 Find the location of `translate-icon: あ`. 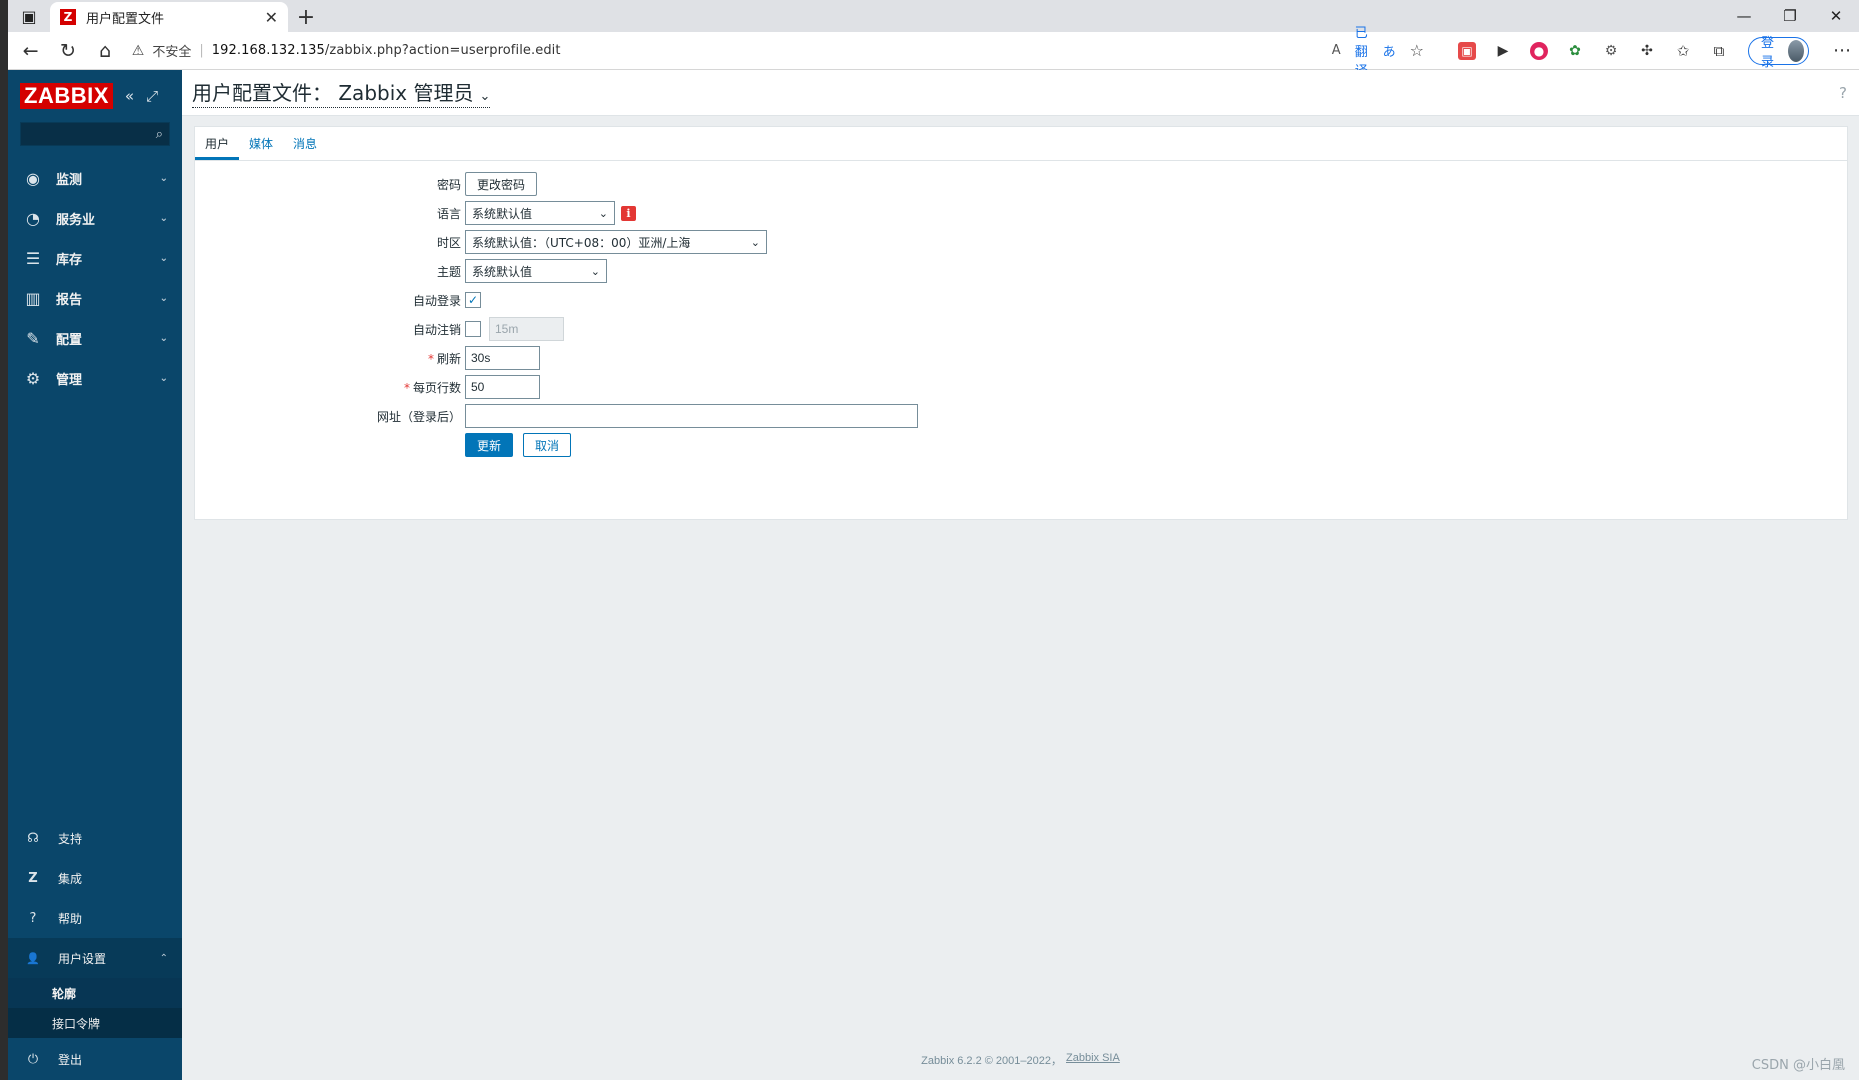

translate-icon: あ is located at coordinates (1389, 50).